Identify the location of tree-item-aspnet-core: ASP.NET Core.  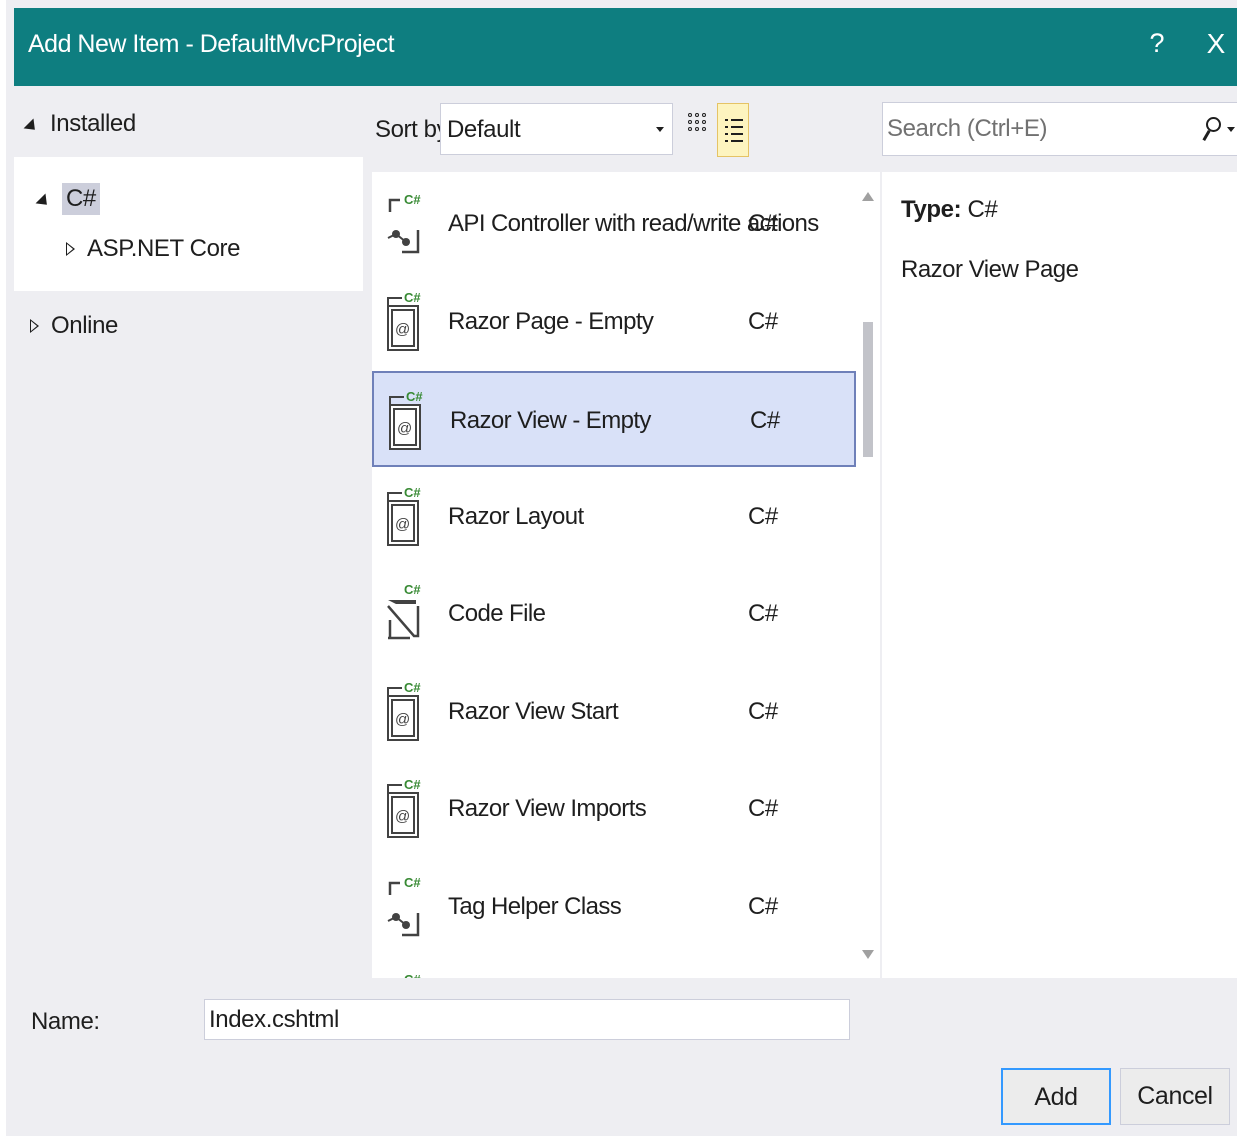
(153, 249).